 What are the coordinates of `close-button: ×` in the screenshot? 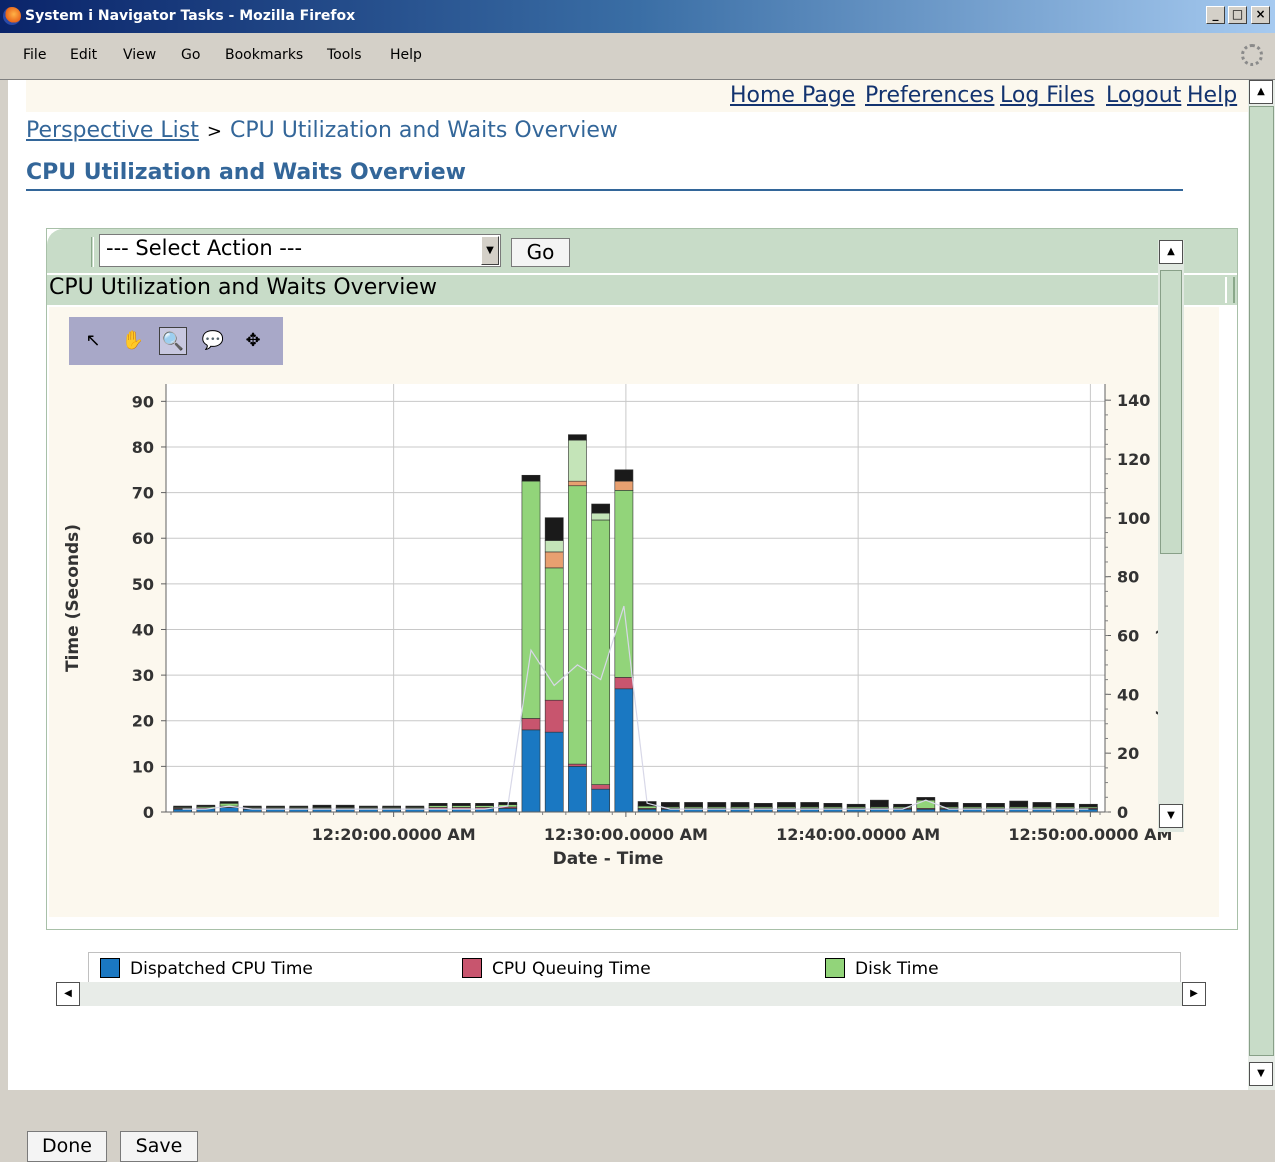 It's located at (1260, 15).